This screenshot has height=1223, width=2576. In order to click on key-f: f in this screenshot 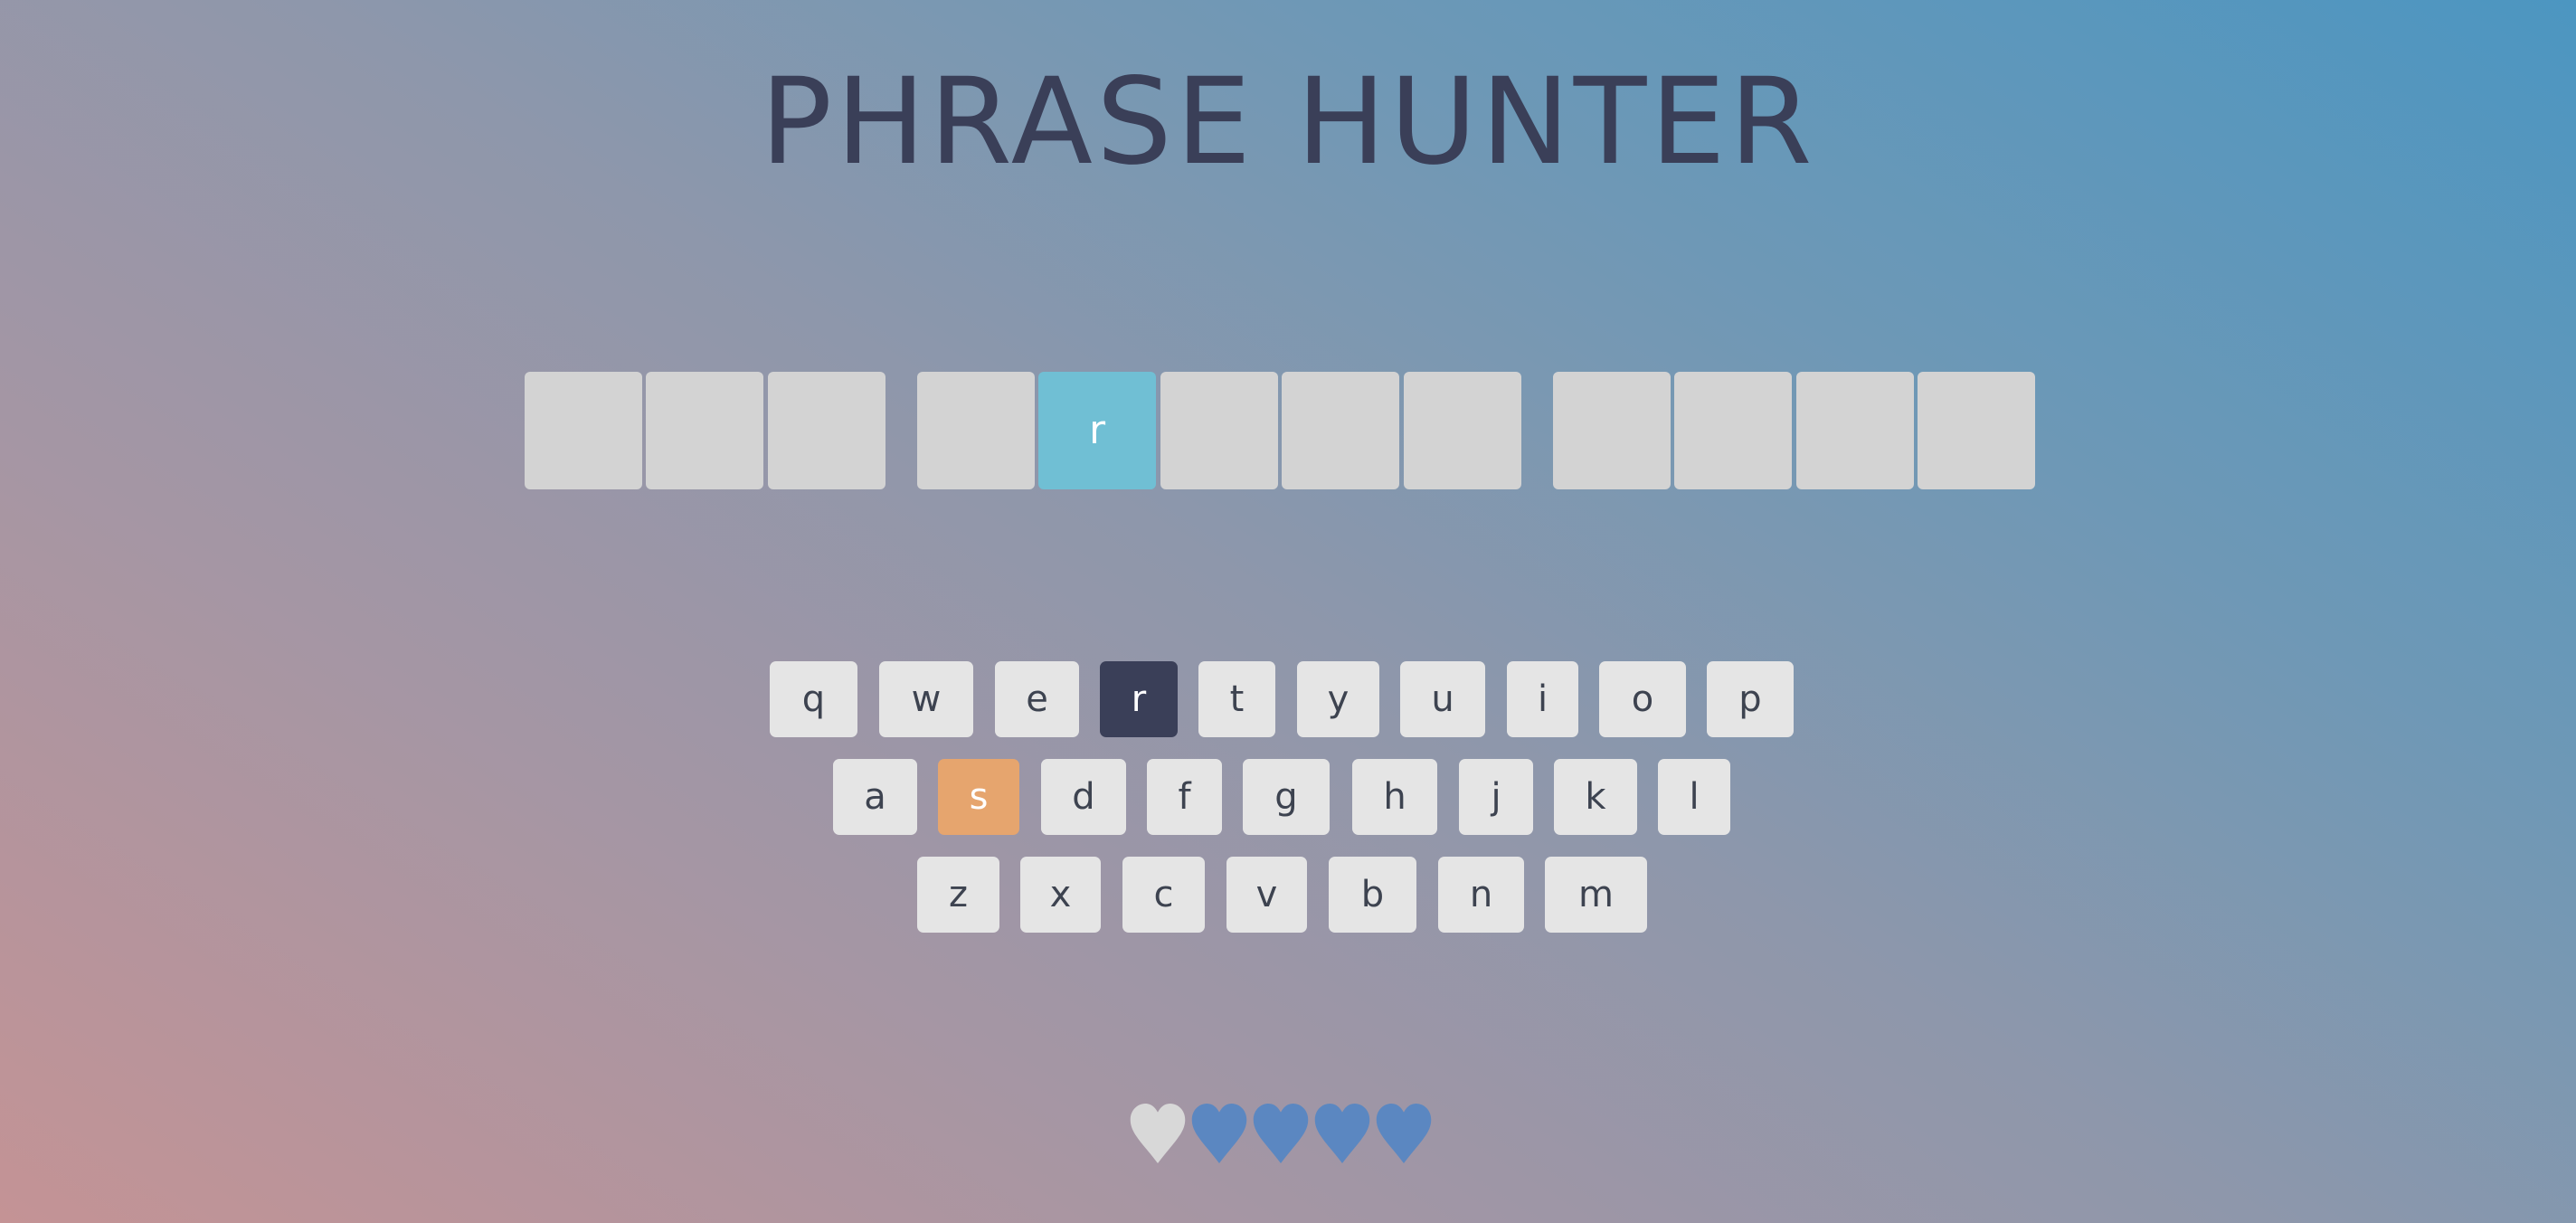, I will do `click(1184, 797)`.